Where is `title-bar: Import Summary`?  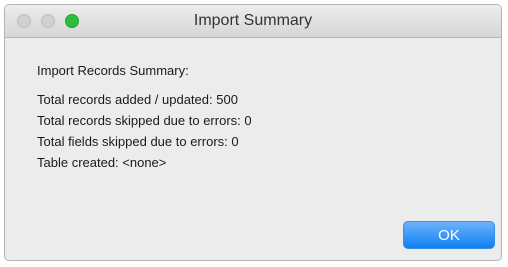 title-bar: Import Summary is located at coordinates (253, 21).